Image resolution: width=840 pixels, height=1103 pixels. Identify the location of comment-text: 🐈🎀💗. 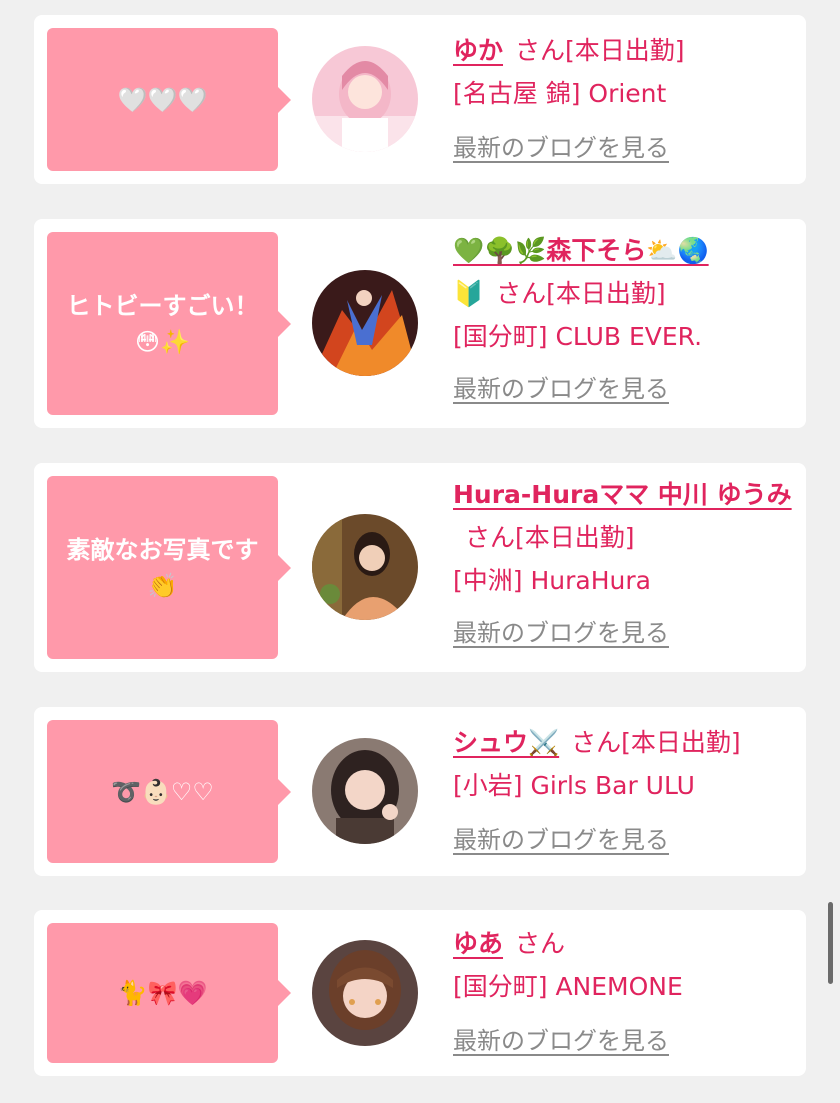
(162, 993).